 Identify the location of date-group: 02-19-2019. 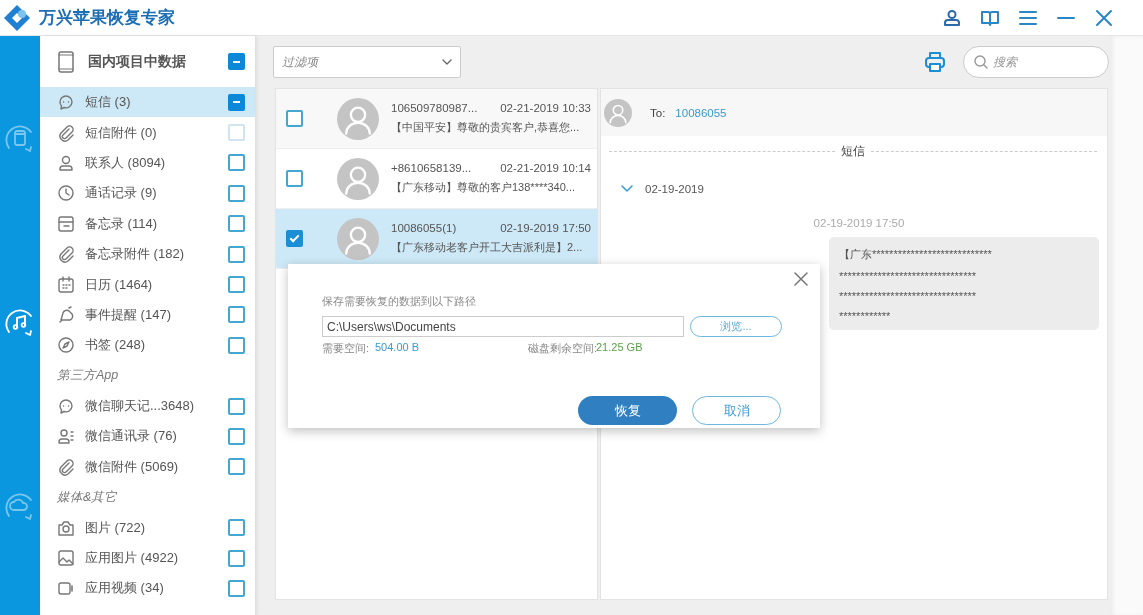
(864, 189).